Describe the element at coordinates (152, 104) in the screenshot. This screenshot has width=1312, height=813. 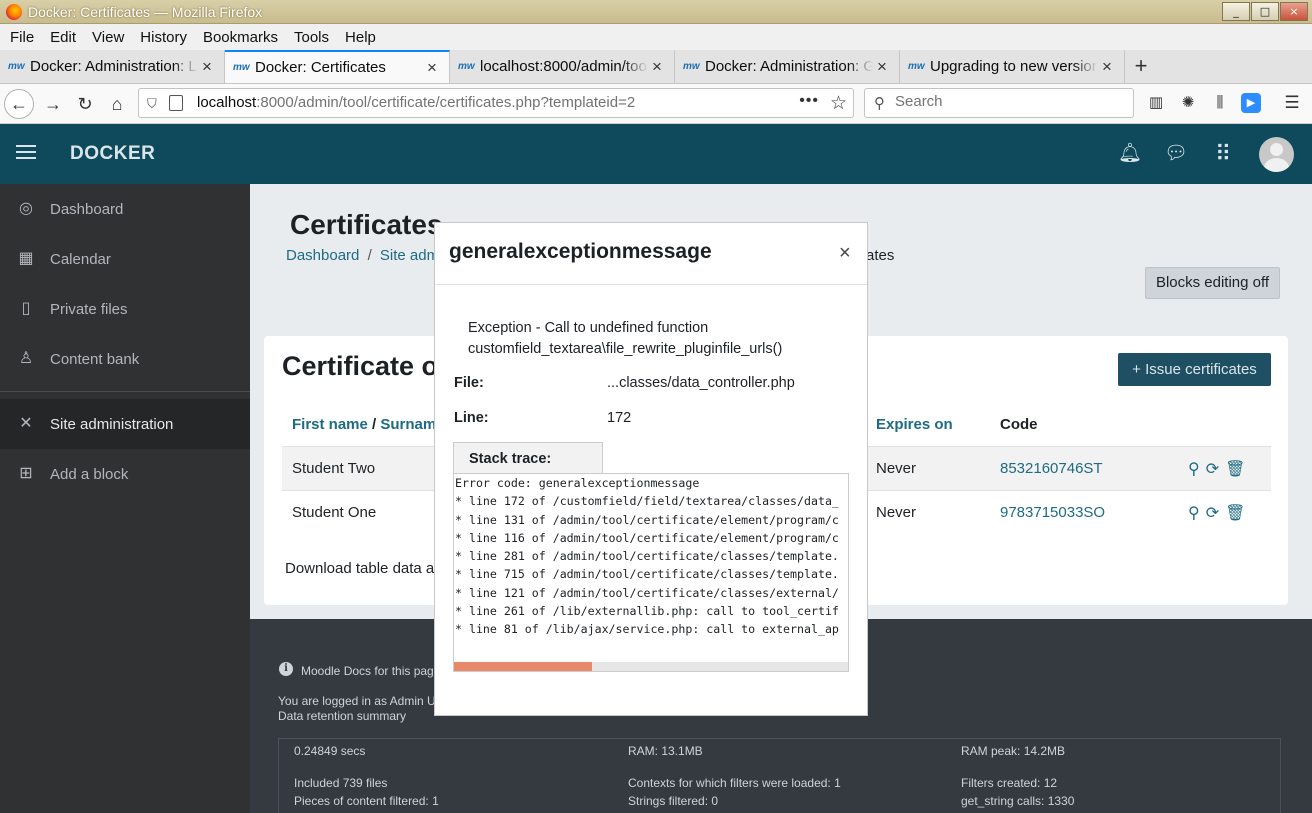
I see `tracking-shield-icon: ⛉` at that location.